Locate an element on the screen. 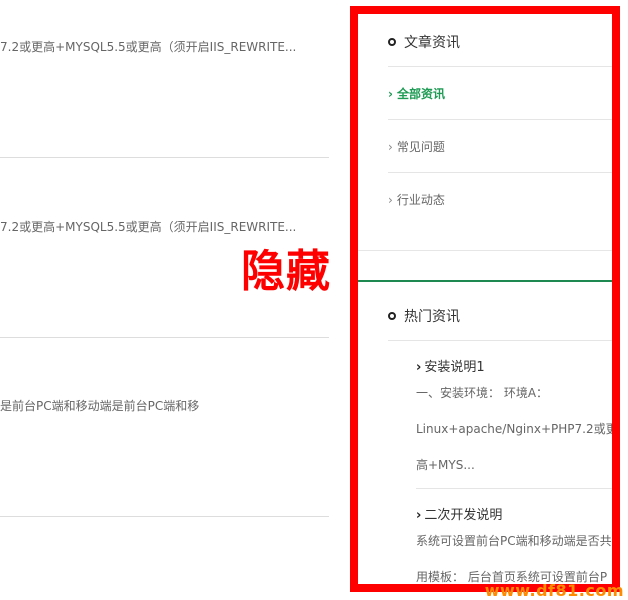 This screenshot has height=600, width=628. site-watermark: www.df81.com is located at coordinates (554, 590).